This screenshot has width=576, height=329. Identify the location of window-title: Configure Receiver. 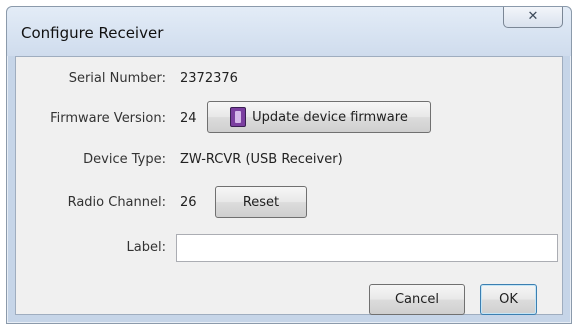
(92, 33).